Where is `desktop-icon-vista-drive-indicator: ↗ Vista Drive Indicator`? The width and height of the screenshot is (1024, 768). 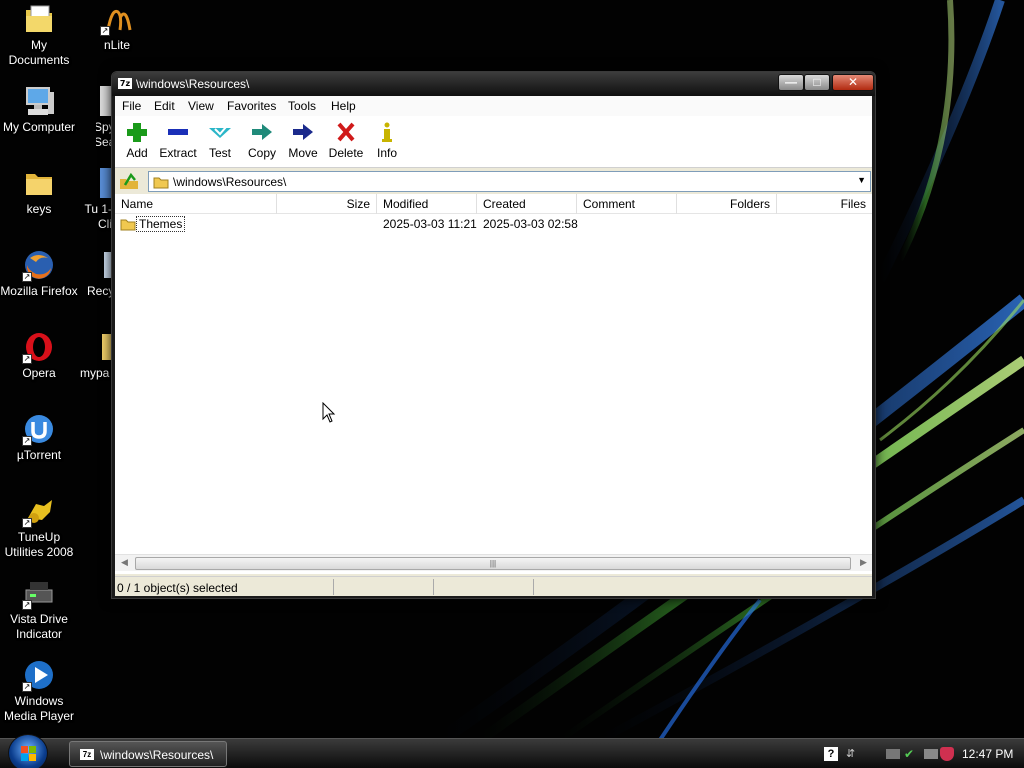
desktop-icon-vista-drive-indicator: ↗ Vista Drive Indicator is located at coordinates (39, 609).